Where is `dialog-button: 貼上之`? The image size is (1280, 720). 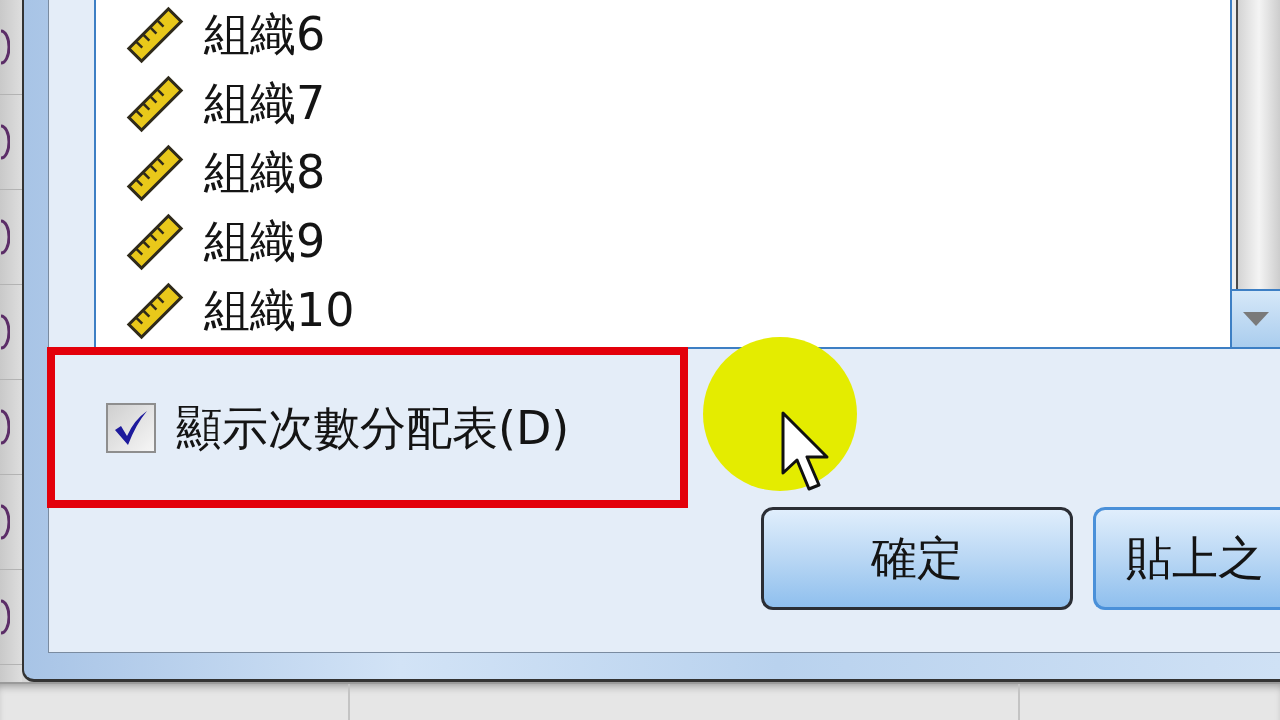
dialog-button: 貼上之 is located at coordinates (1186, 558).